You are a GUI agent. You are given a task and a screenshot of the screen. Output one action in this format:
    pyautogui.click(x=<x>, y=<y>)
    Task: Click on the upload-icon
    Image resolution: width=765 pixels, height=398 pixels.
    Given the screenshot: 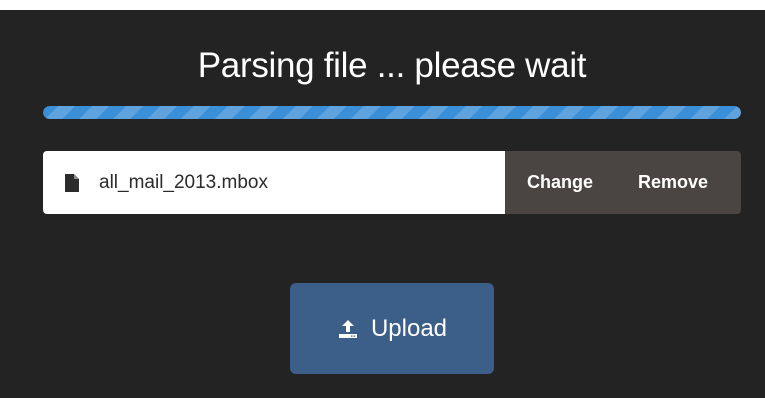 What is the action you would take?
    pyautogui.click(x=348, y=329)
    